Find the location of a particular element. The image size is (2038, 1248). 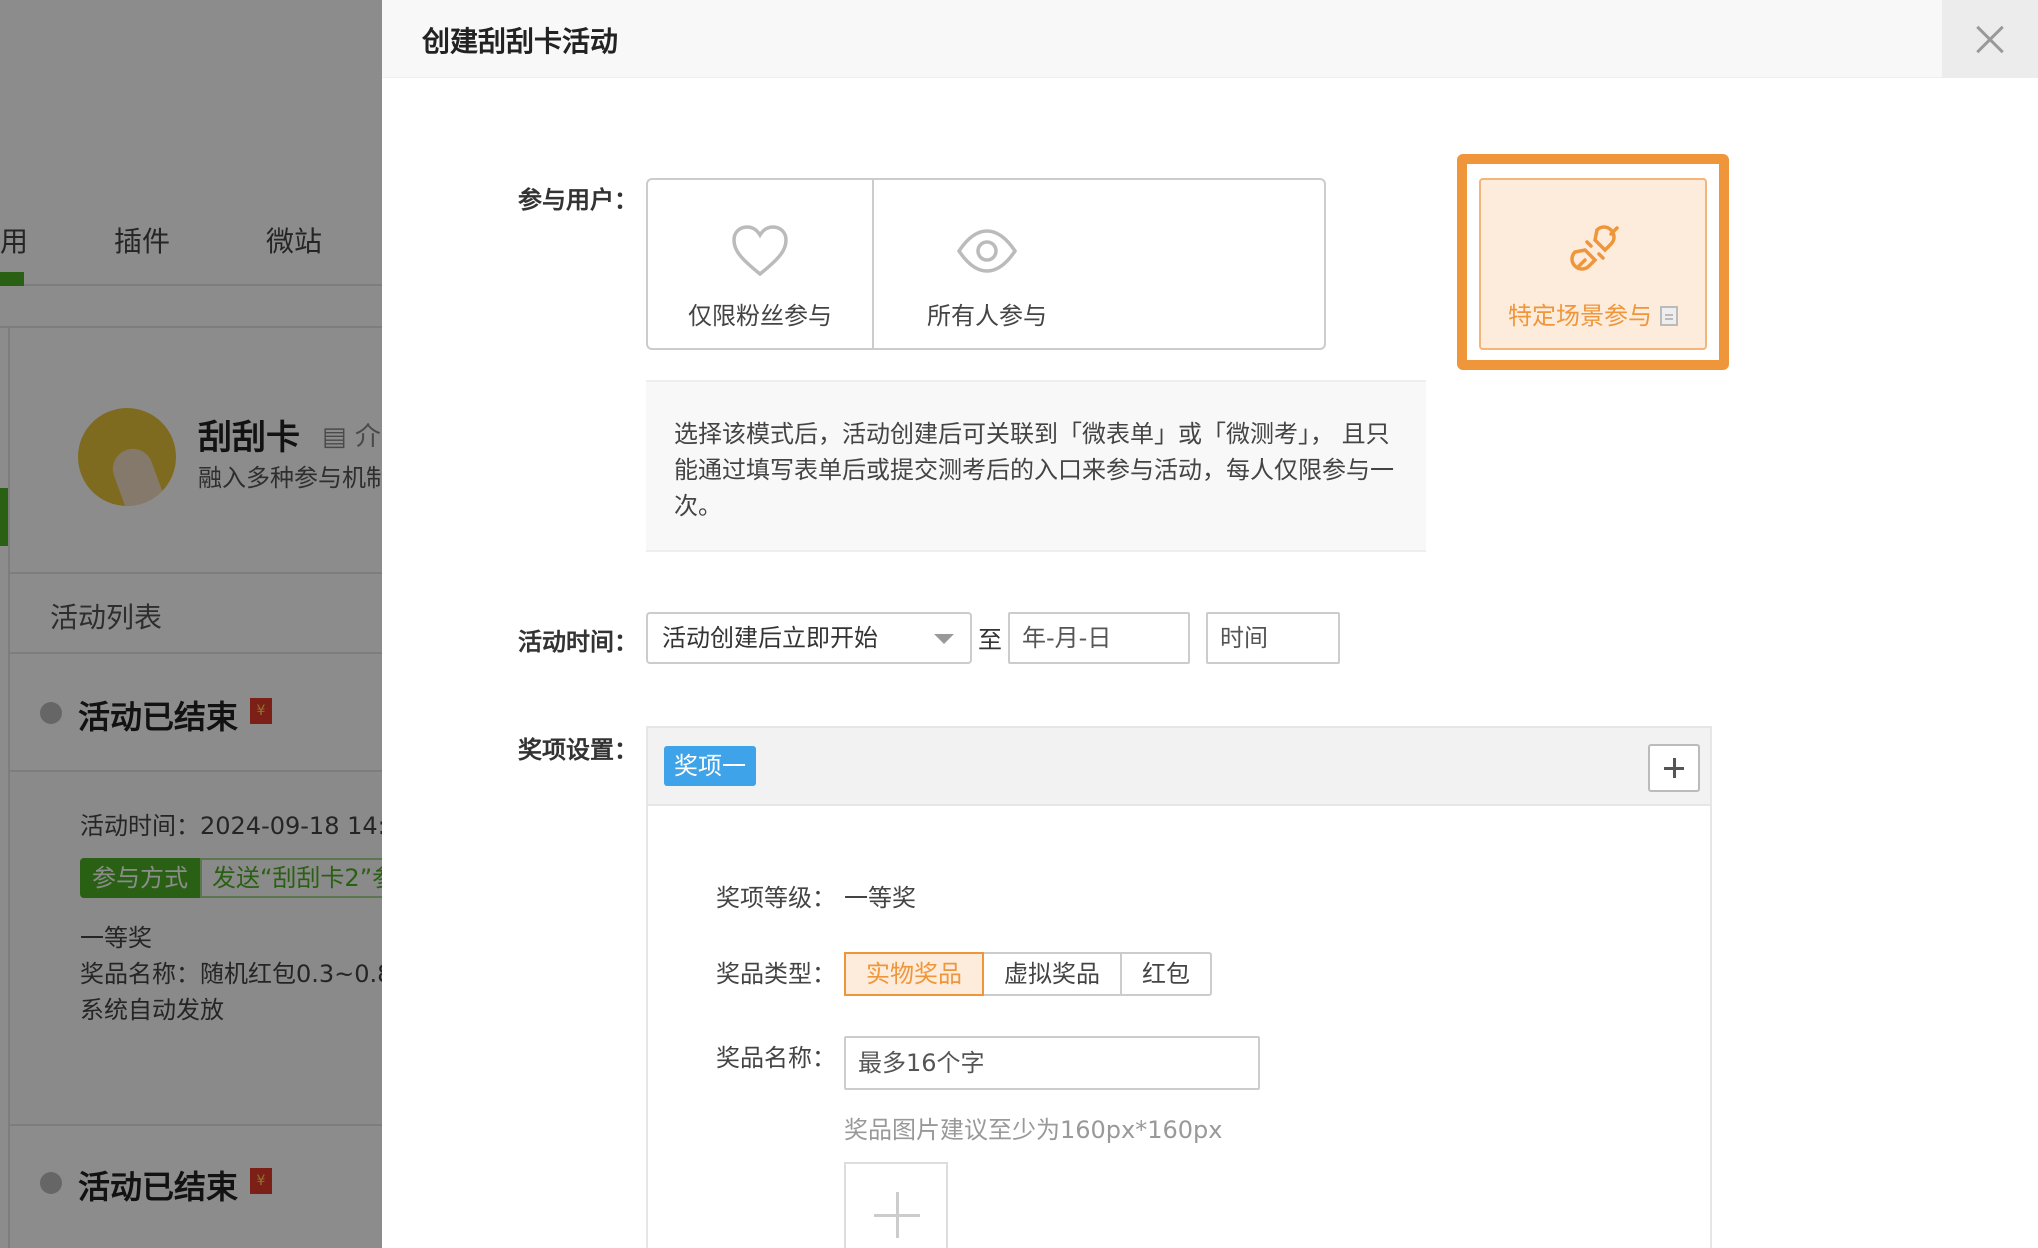

end-date-input is located at coordinates (1099, 638).